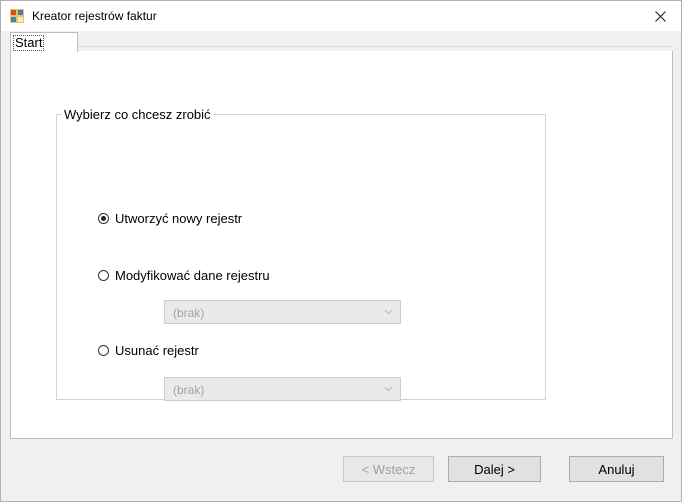  Describe the element at coordinates (494, 469) in the screenshot. I see `next-button: Dalej >` at that location.